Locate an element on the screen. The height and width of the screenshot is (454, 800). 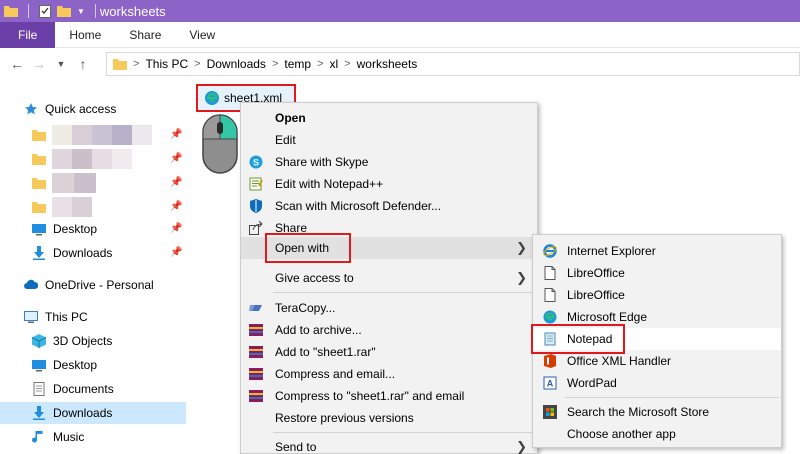
back-arrow-icon: ← is located at coordinates (17, 64).